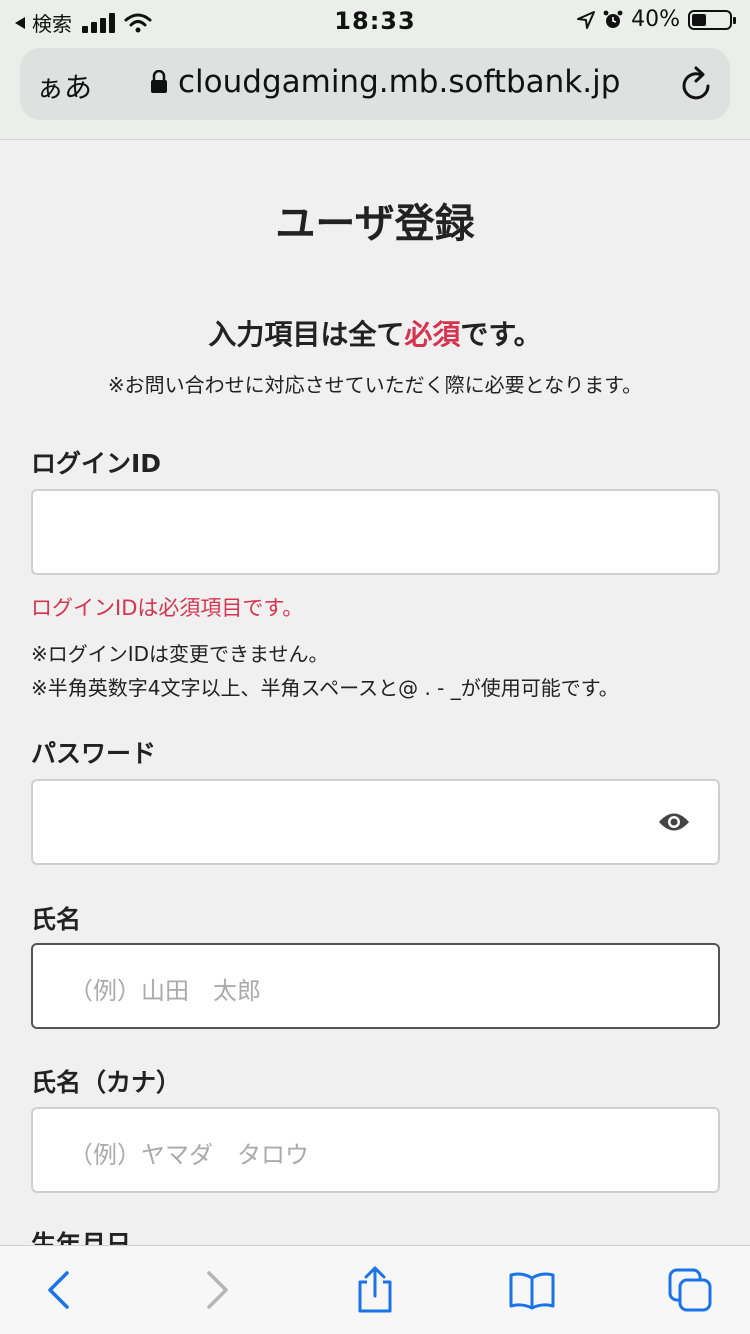  I want to click on share-button, so click(375, 1290).